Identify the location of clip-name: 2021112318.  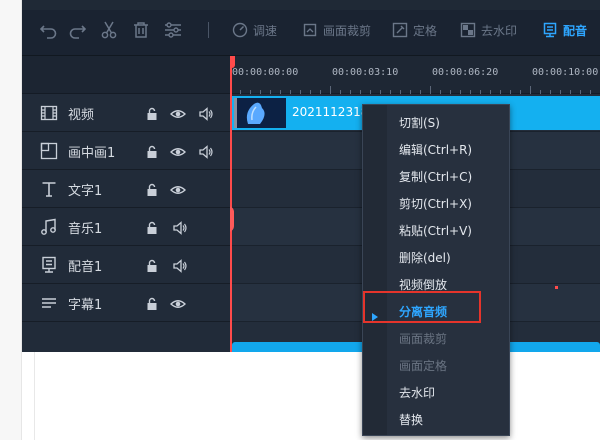
(330, 112).